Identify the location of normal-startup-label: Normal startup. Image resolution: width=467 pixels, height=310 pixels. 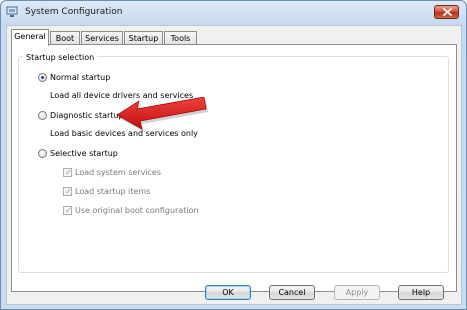
(80, 77).